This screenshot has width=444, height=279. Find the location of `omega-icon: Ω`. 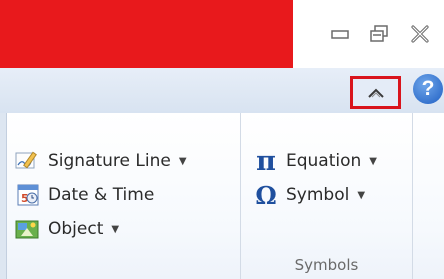

omega-icon: Ω is located at coordinates (266, 195).